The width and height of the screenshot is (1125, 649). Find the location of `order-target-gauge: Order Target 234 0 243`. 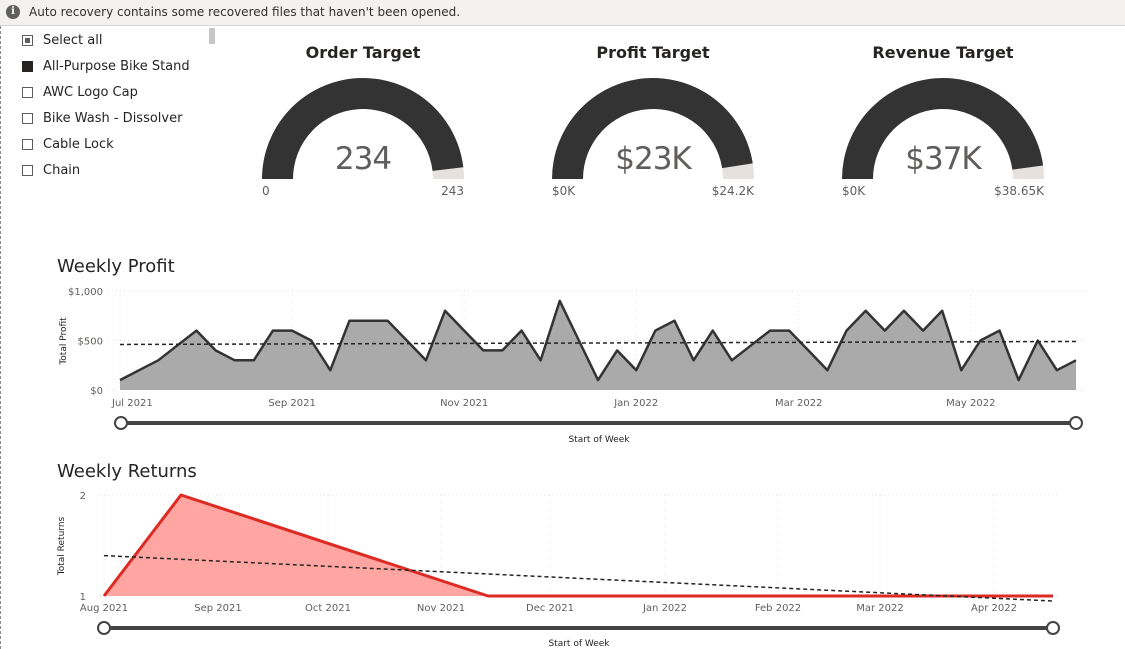

order-target-gauge: Order Target 234 0 243 is located at coordinates (363, 123).